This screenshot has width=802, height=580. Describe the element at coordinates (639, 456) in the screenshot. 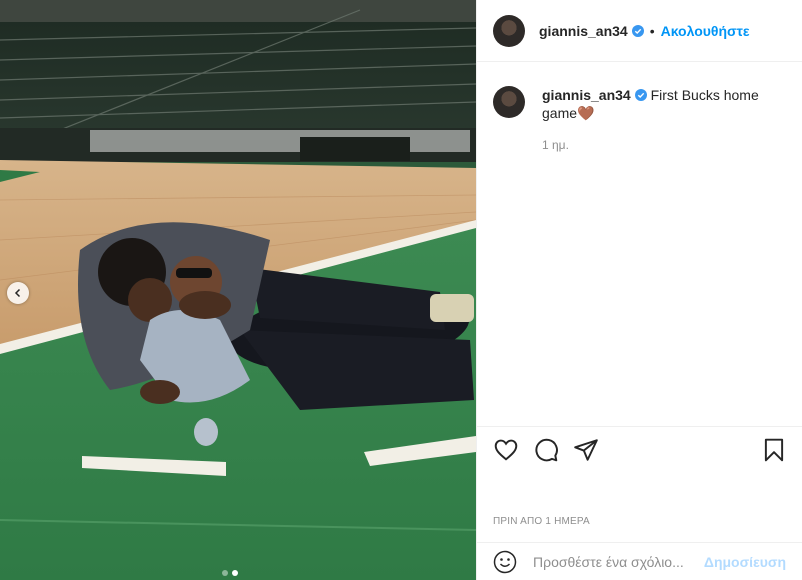

I see `action-bar` at that location.